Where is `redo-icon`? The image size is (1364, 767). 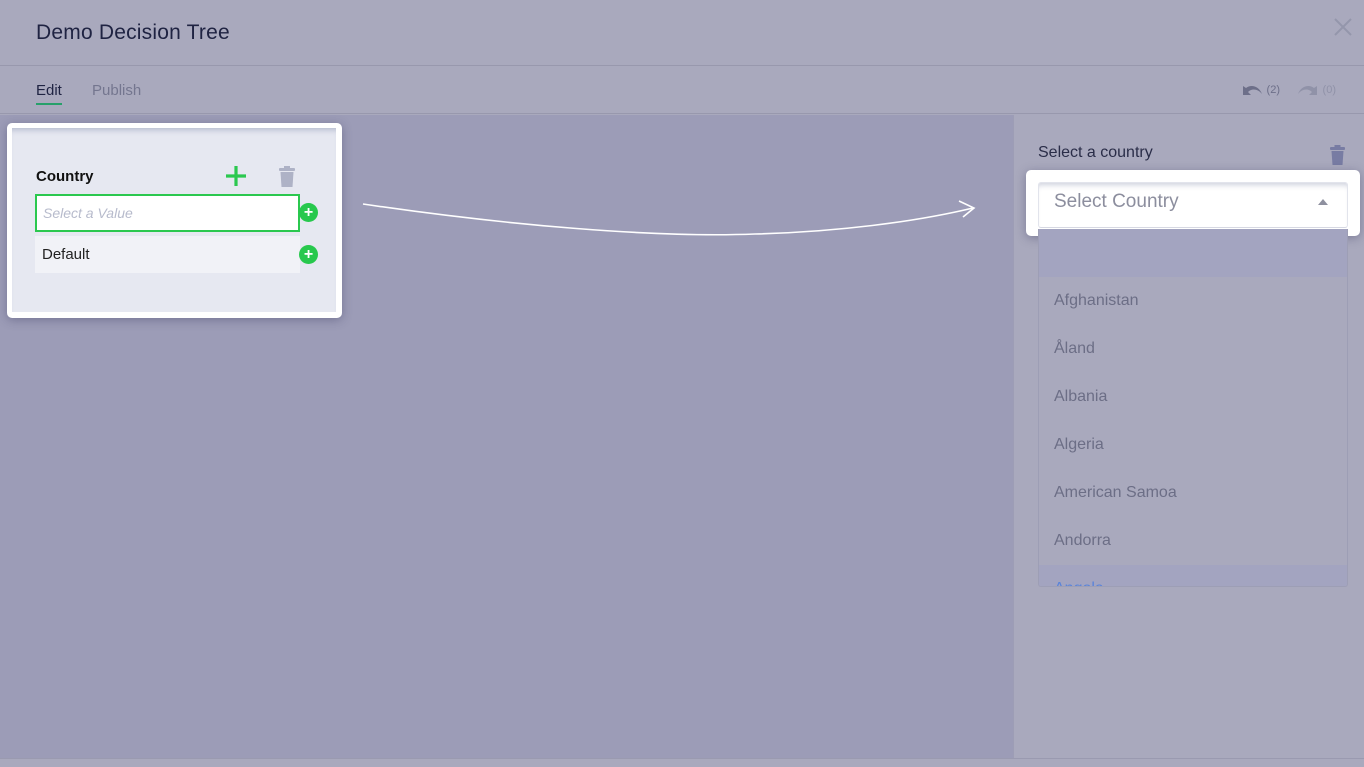
redo-icon is located at coordinates (1307, 90).